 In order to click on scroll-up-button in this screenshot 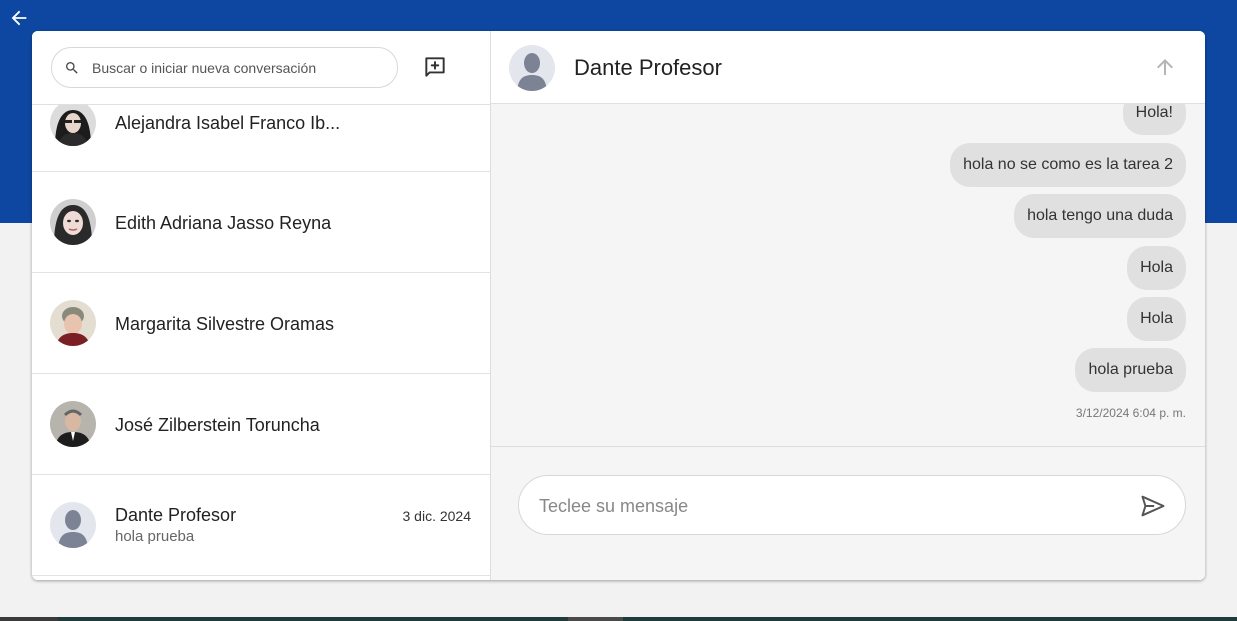, I will do `click(1165, 67)`.